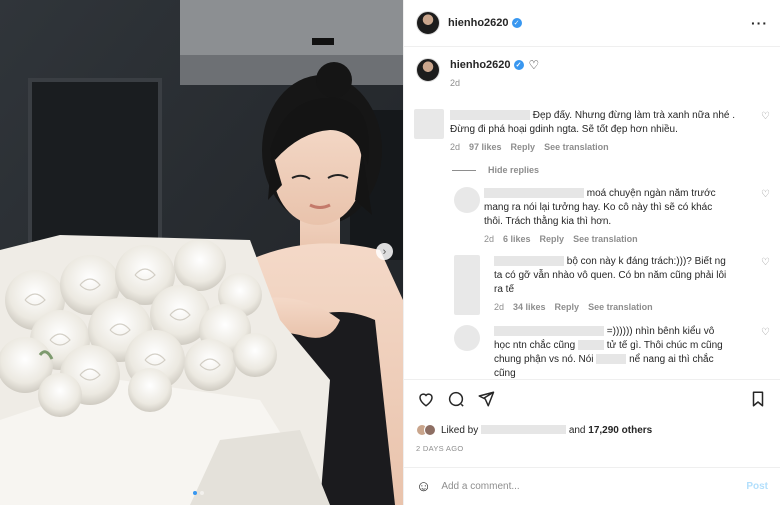 Image resolution: width=780 pixels, height=505 pixels. What do you see at coordinates (429, 124) in the screenshot?
I see `comment-avatar` at bounding box center [429, 124].